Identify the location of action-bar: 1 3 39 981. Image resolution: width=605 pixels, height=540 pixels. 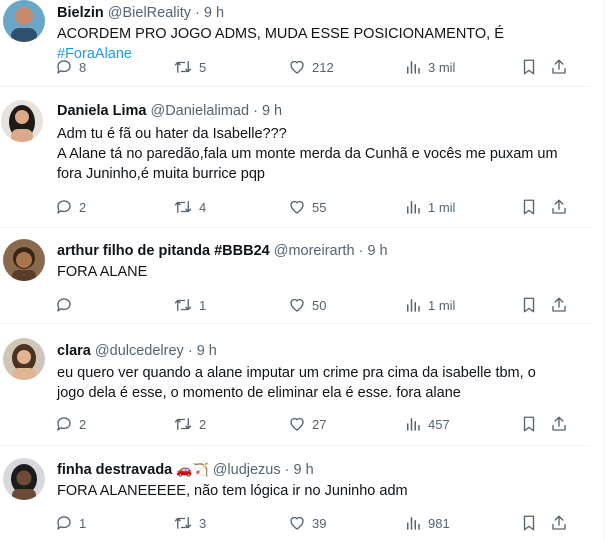
(315, 523).